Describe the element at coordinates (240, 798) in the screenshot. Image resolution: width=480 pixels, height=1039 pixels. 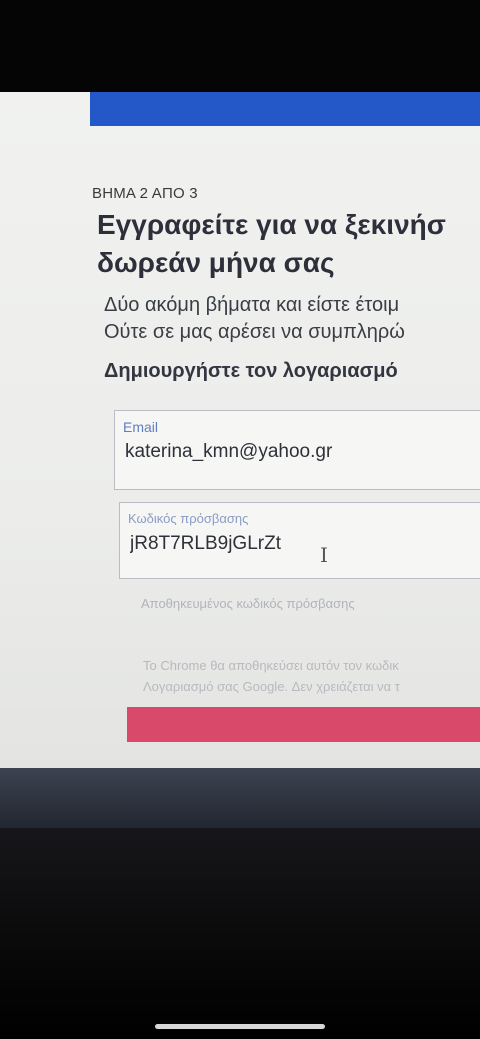
I see `monitor-bezel` at that location.